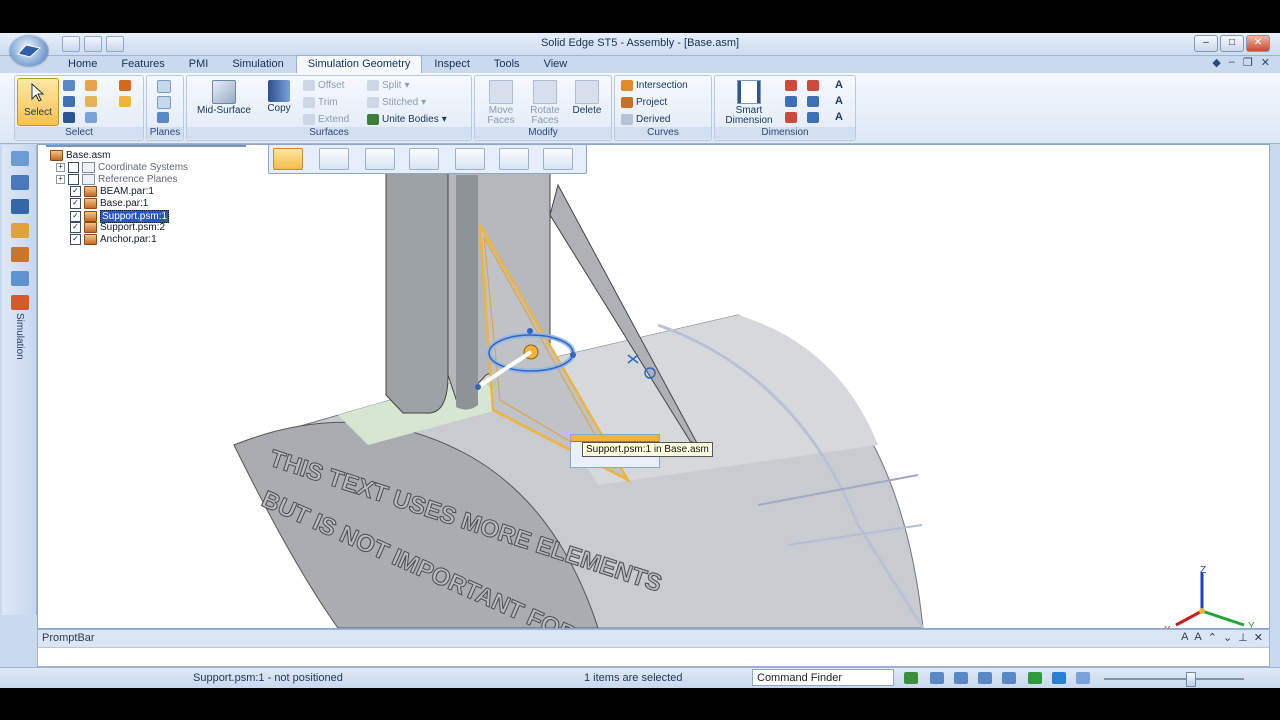  Describe the element at coordinates (1258, 637) in the screenshot. I see `close-prompt-icon: ✕` at that location.